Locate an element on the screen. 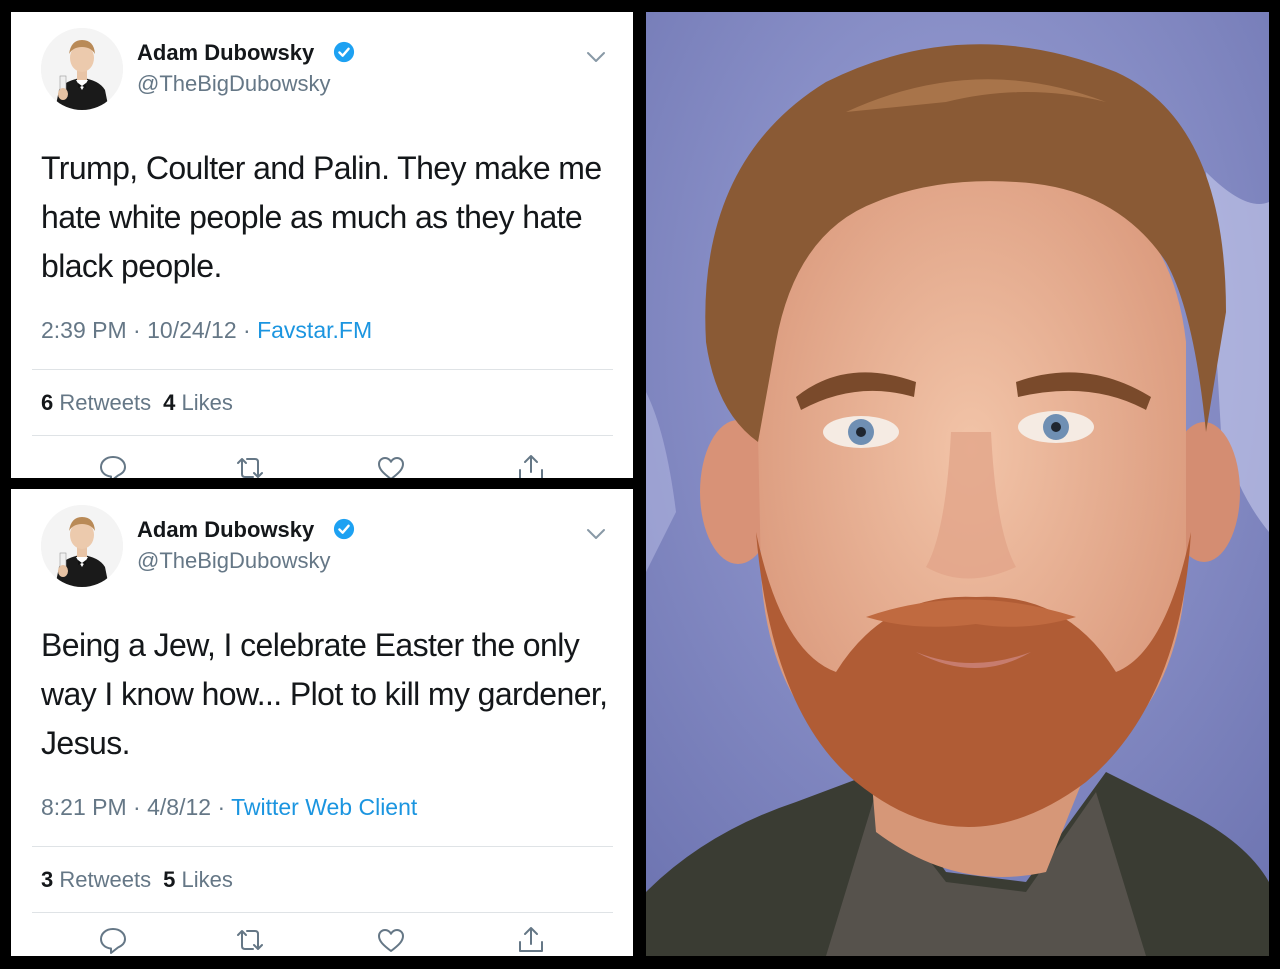  tweet-time: 2:39 PM is located at coordinates (84, 330).